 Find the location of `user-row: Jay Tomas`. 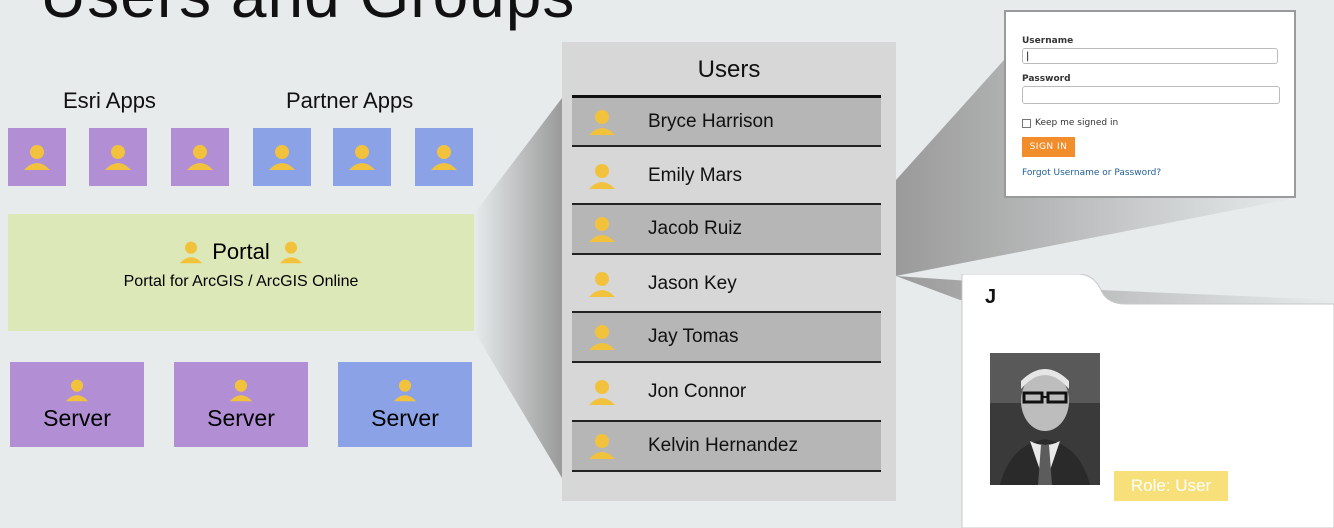

user-row: Jay Tomas is located at coordinates (726, 337).